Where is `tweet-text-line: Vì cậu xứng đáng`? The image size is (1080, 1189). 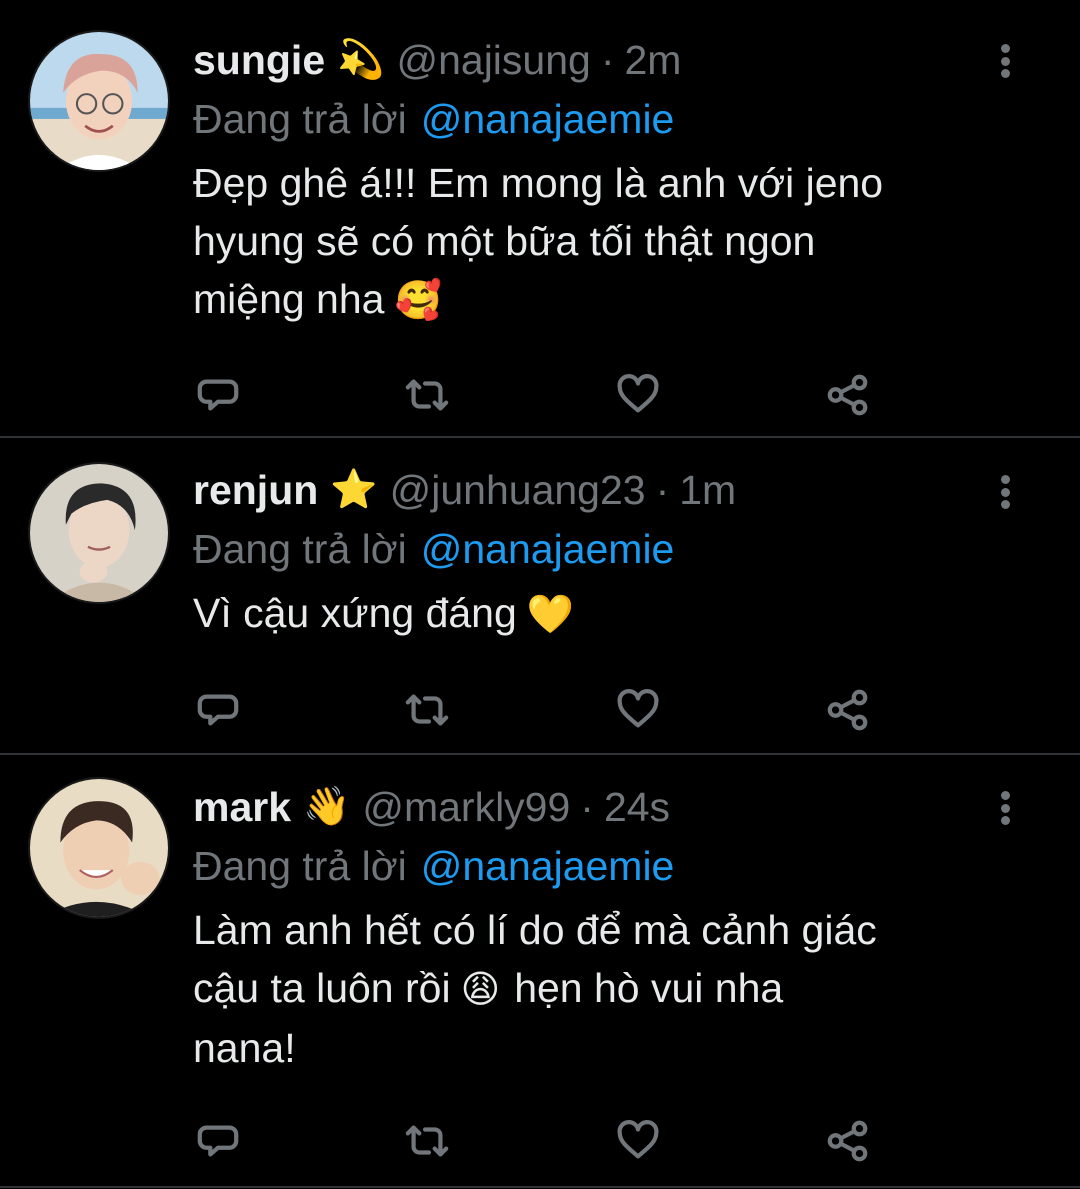
tweet-text-line: Vì cậu xứng đáng is located at coordinates (355, 613).